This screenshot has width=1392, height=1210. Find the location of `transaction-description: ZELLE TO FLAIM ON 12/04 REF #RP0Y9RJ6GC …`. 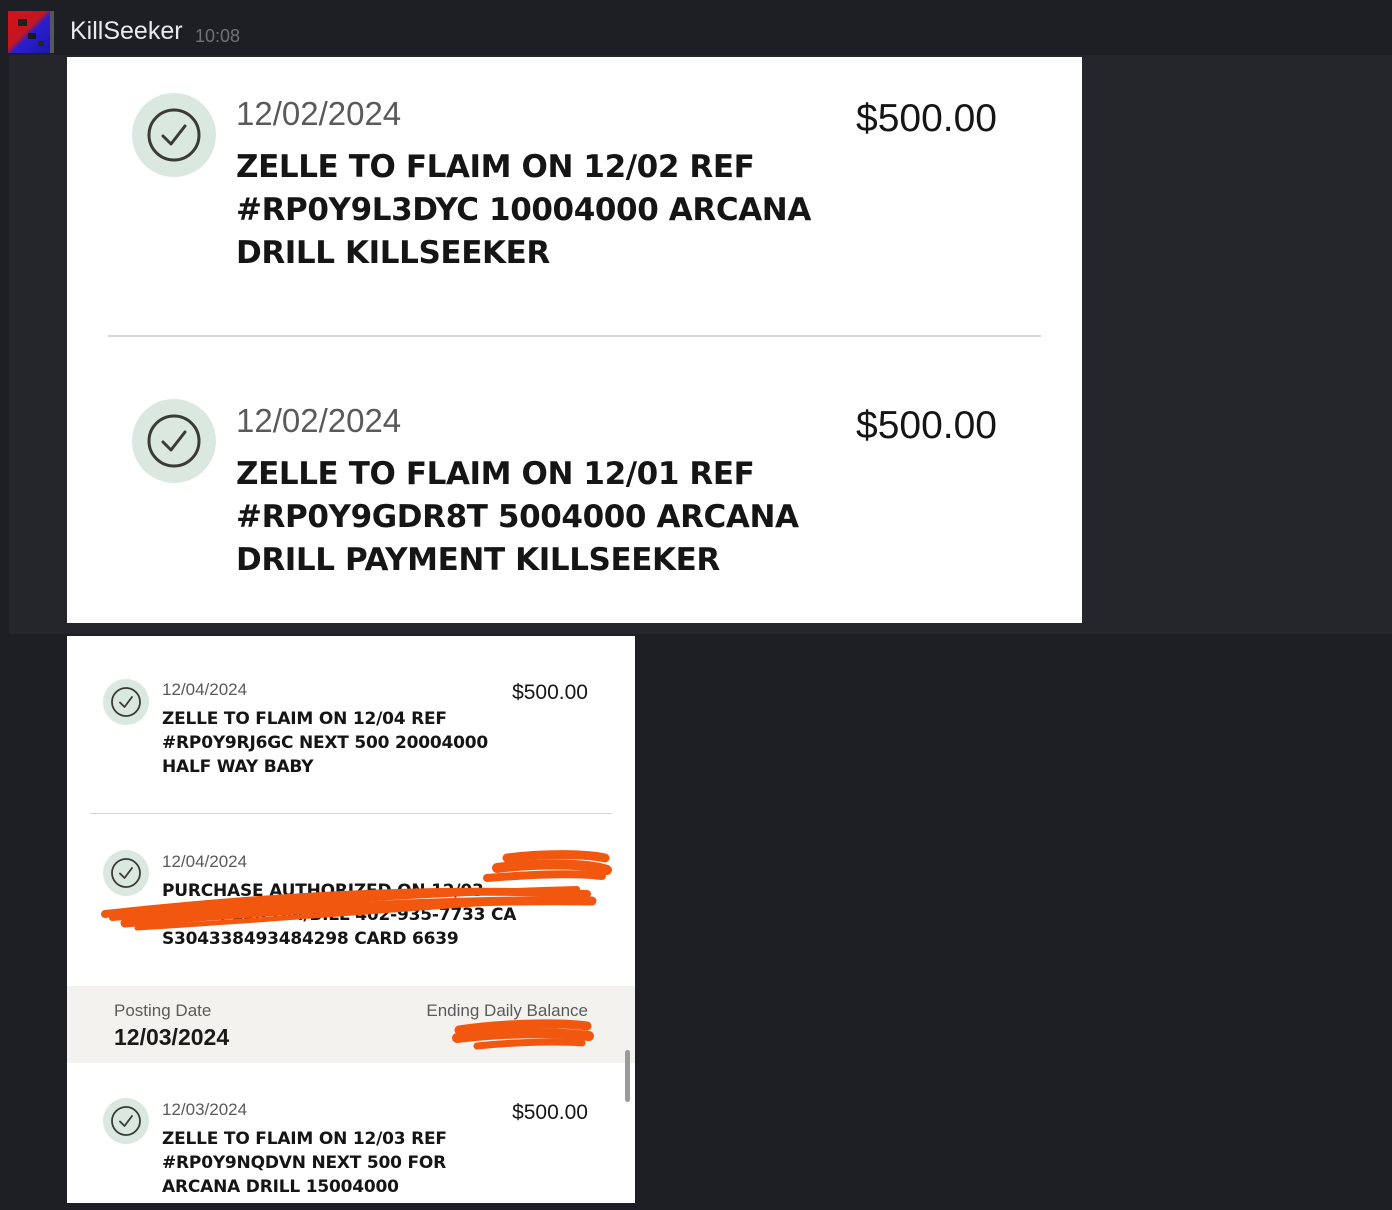

transaction-description: ZELLE TO FLAIM ON 12/04 REF #RP0Y9RJ6GC … is located at coordinates (325, 743).